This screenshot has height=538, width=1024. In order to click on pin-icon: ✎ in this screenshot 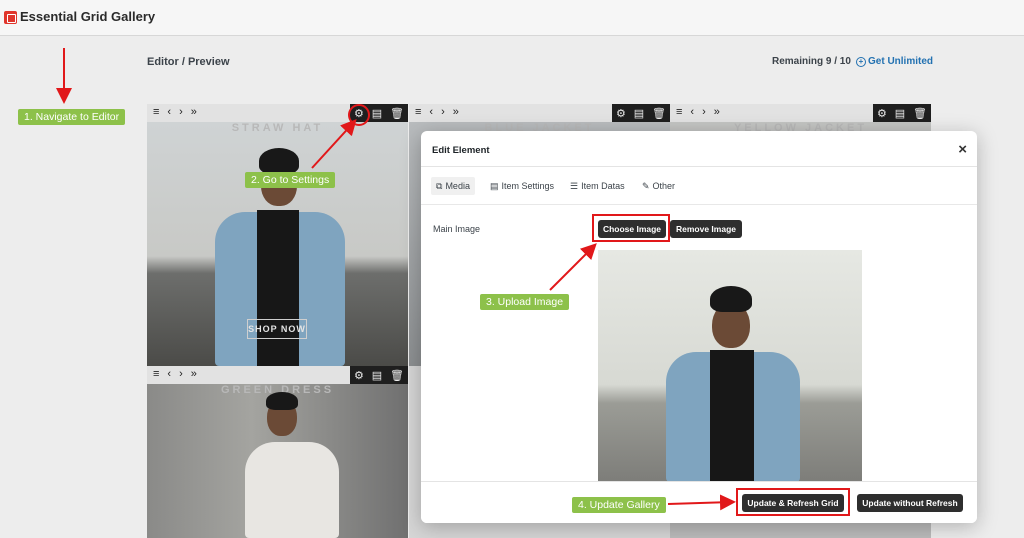, I will do `click(646, 186)`.